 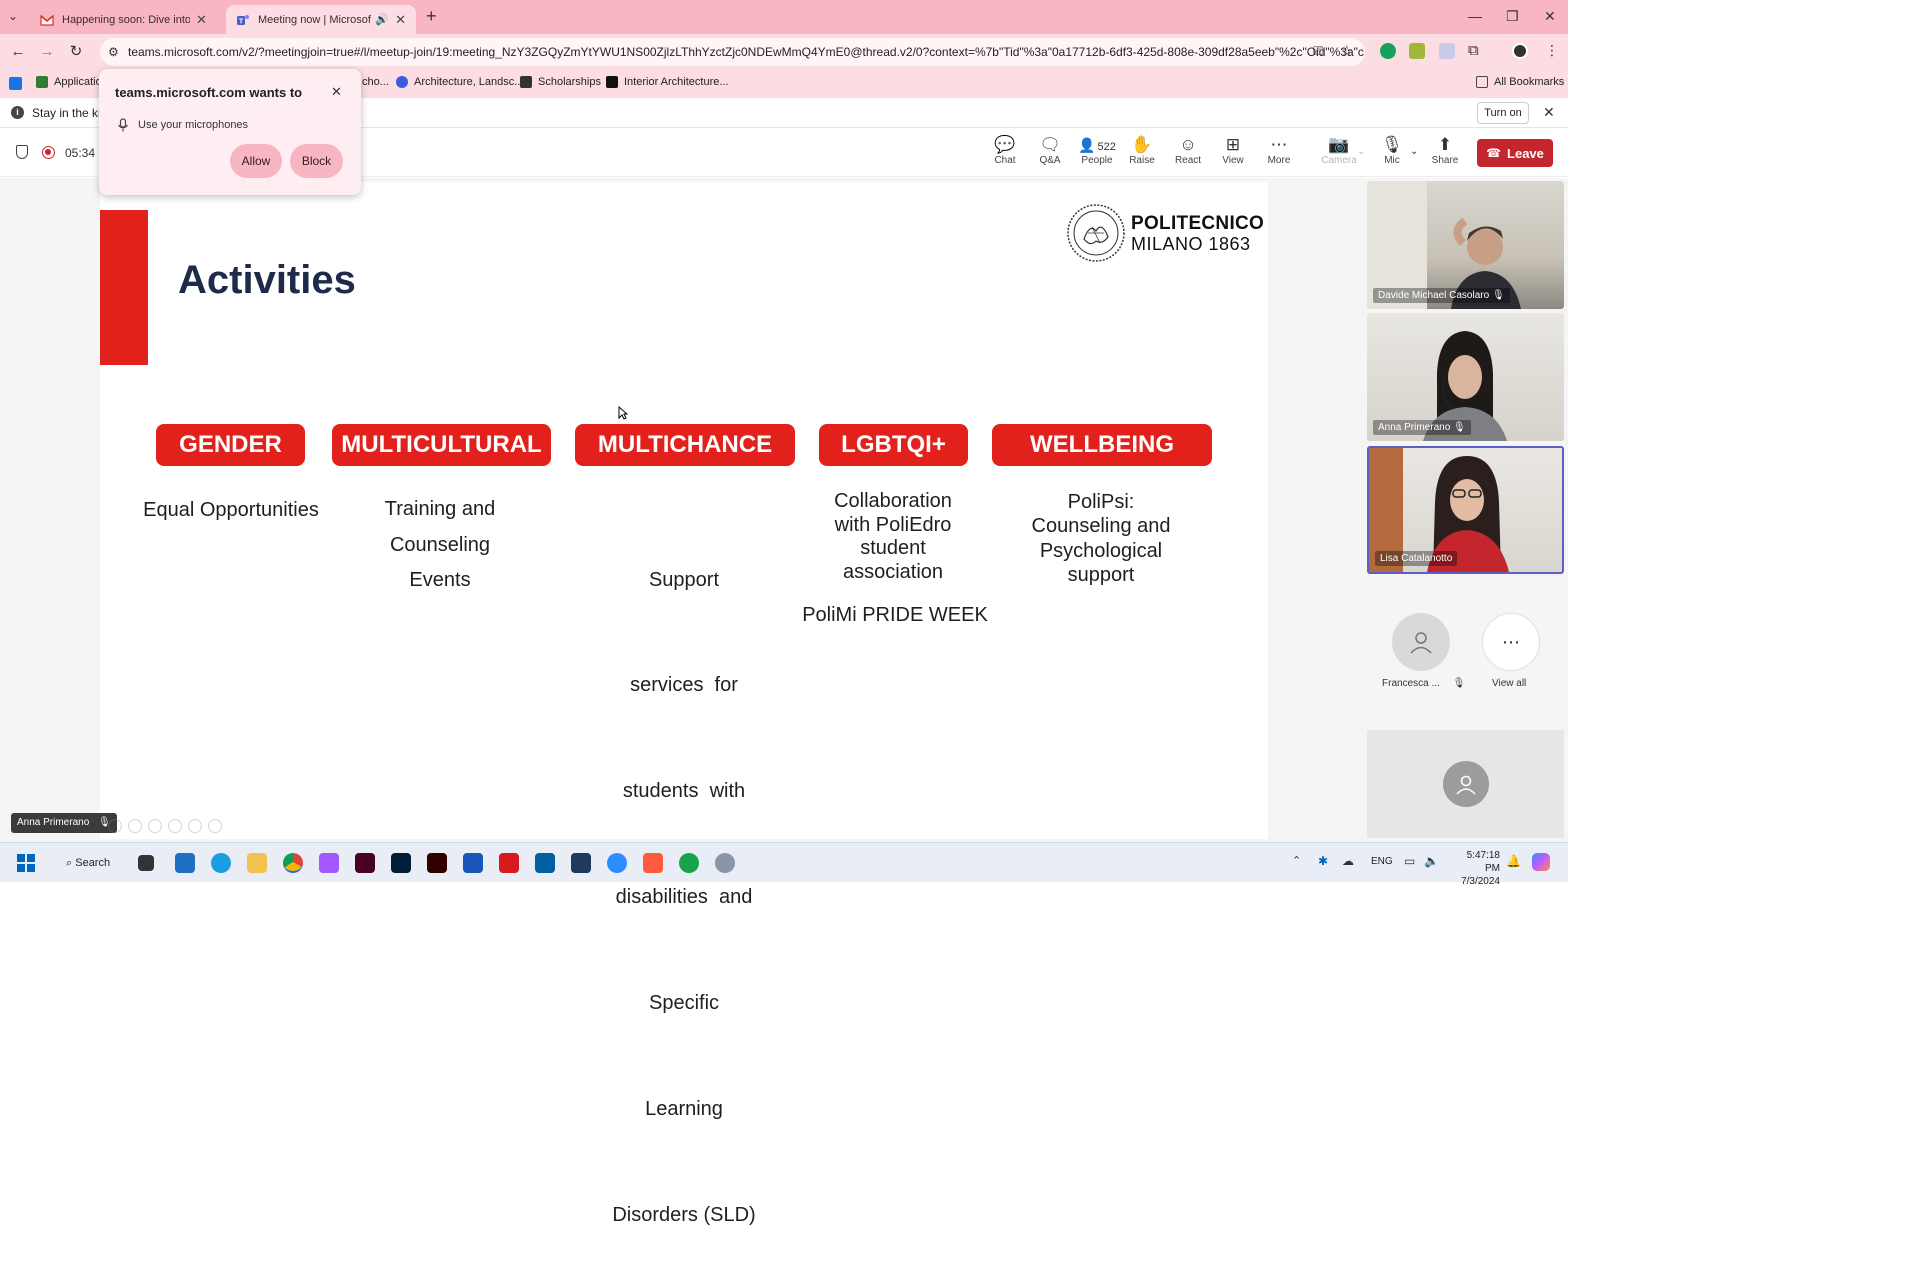 What do you see at coordinates (1476, 868) in the screenshot?
I see `clock: 5:47:18 PM 7/3/2024` at bounding box center [1476, 868].